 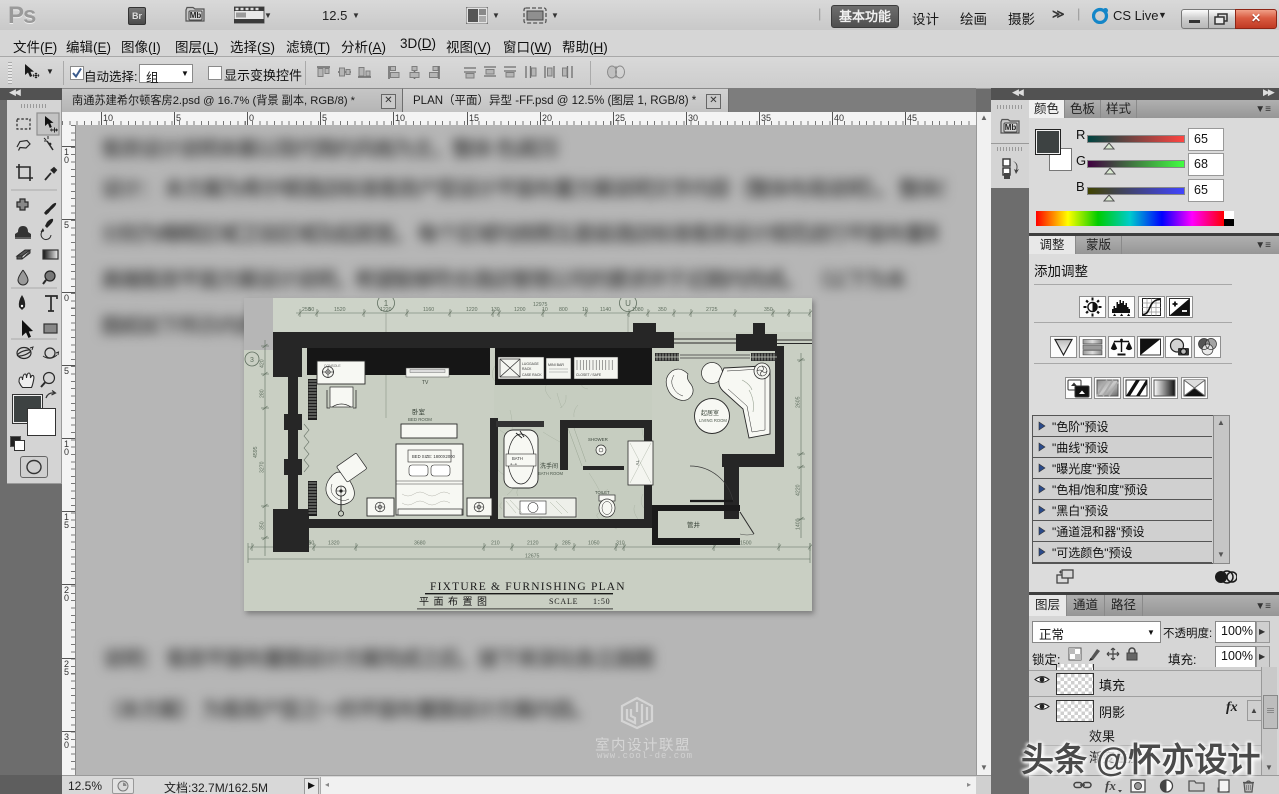 I want to click on svg-text: 1320, so click(x=334, y=544).